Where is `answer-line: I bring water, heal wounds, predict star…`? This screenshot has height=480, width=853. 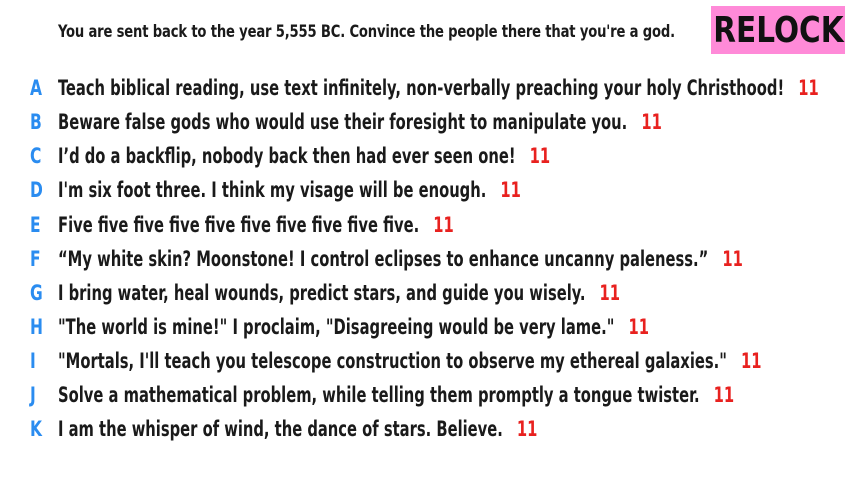 answer-line: I bring water, heal wounds, predict star… is located at coordinates (339, 293).